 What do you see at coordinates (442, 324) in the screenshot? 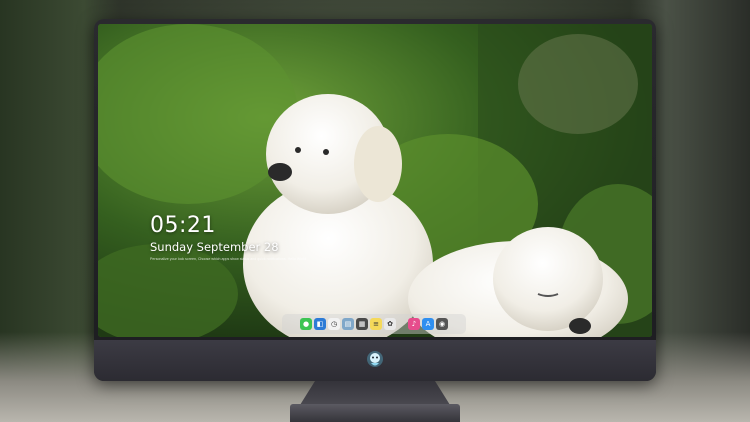
I see `camera-icon: ◉` at bounding box center [442, 324].